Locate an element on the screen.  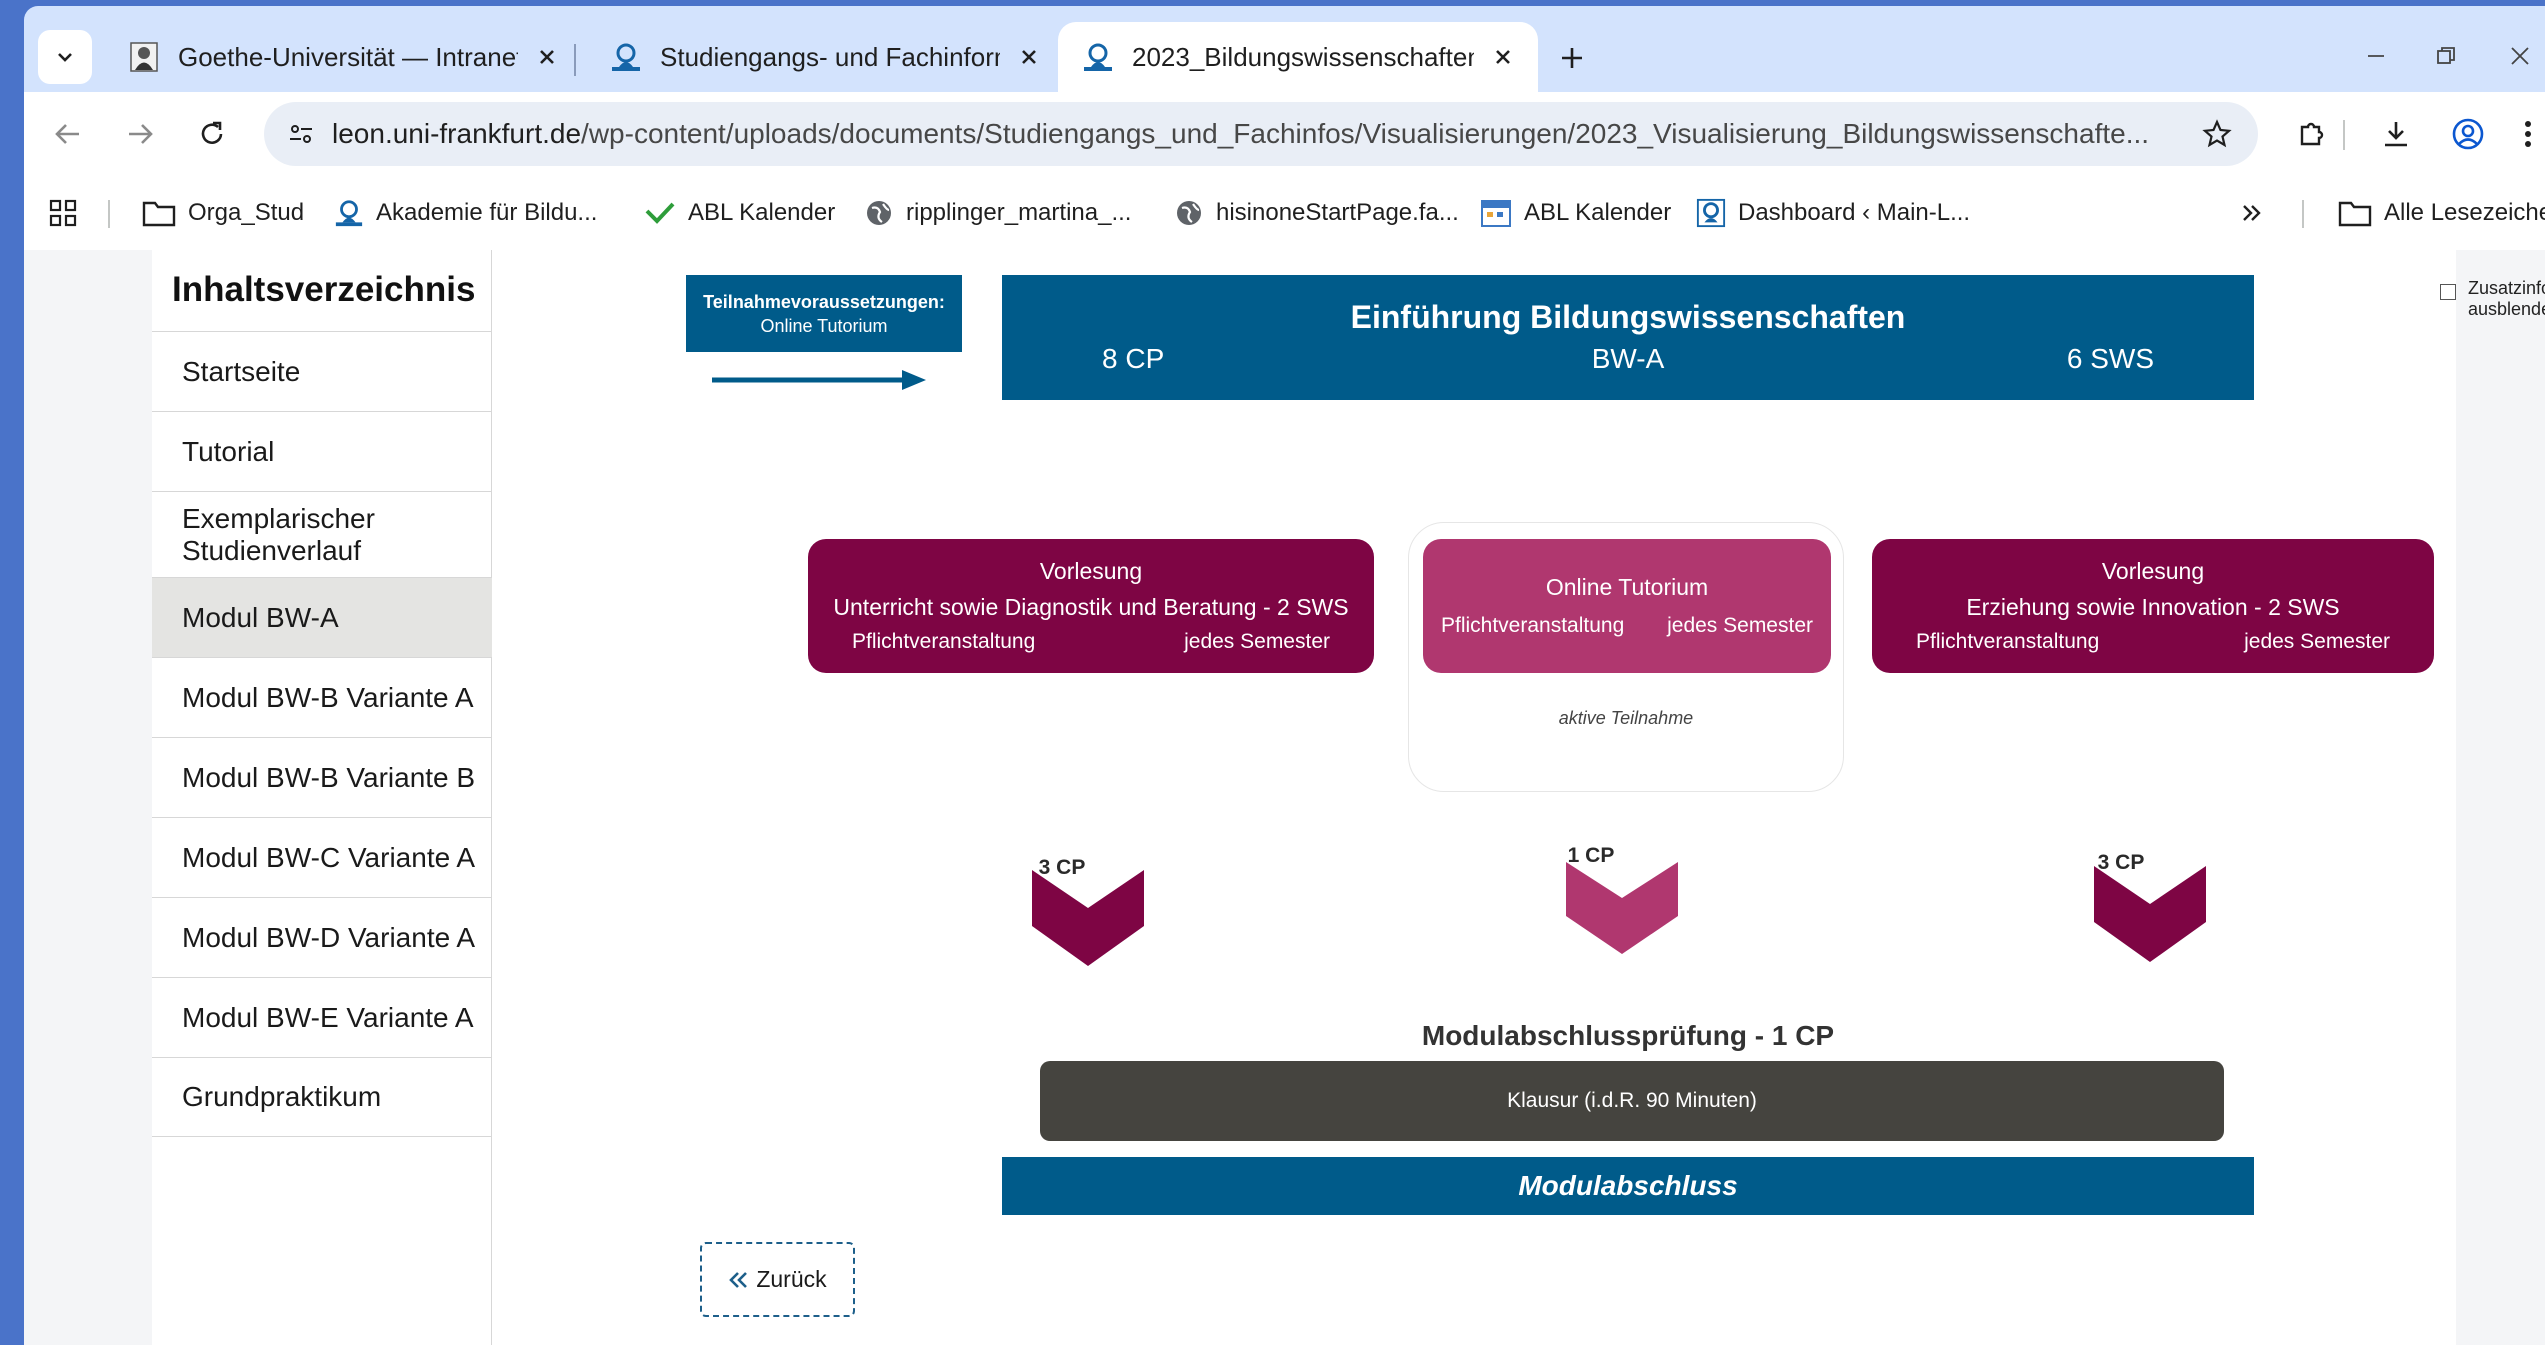
restore-button is located at coordinates (2446, 56).